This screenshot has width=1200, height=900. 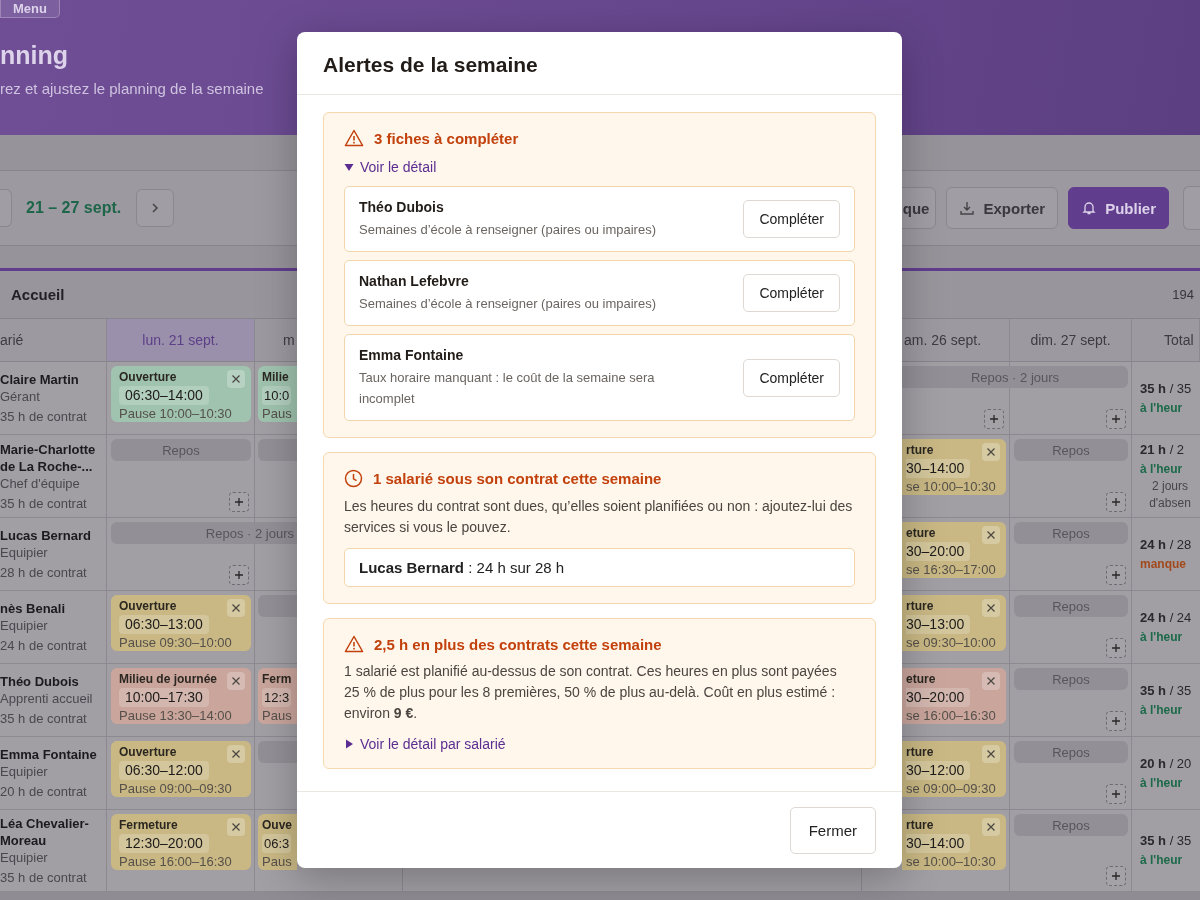 What do you see at coordinates (181, 623) in the screenshot?
I see `shift-card: Ouverture 06:30–13:00 Pause 09:30–10:00` at bounding box center [181, 623].